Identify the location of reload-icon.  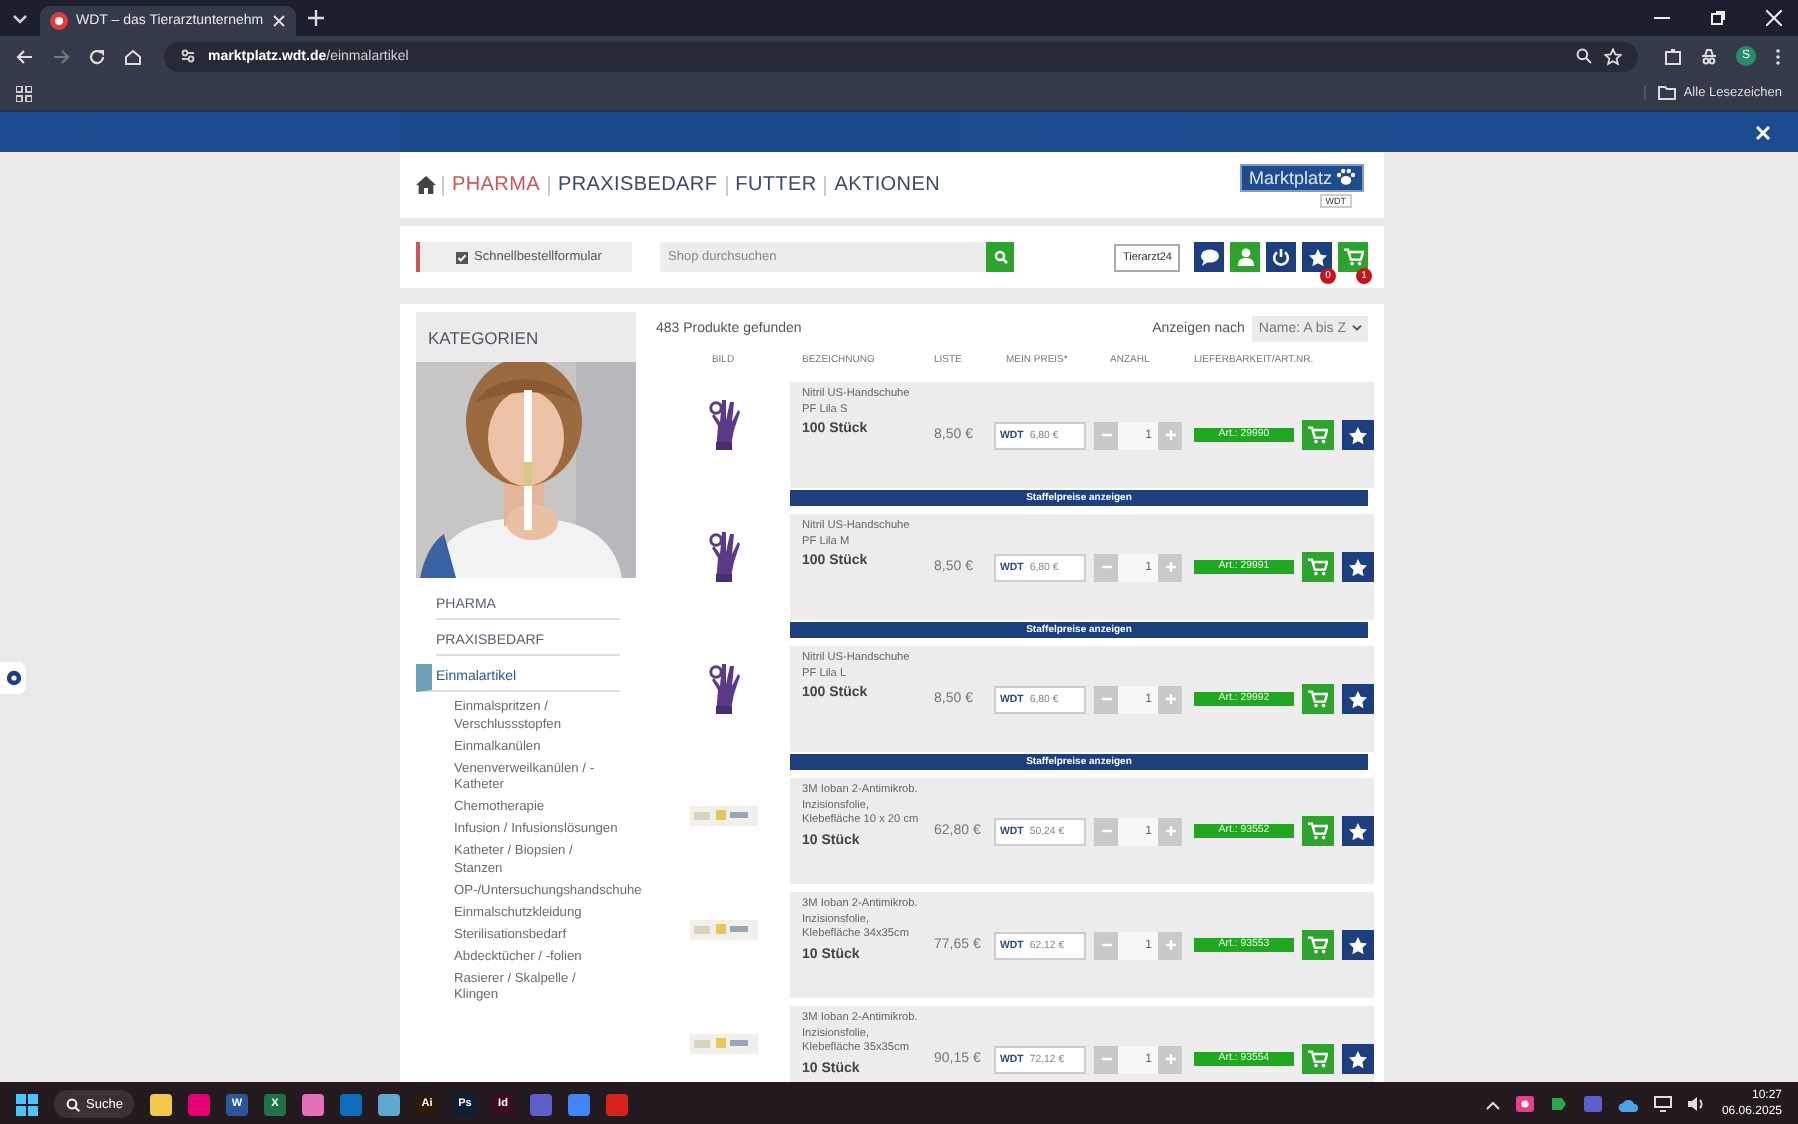
(97, 56).